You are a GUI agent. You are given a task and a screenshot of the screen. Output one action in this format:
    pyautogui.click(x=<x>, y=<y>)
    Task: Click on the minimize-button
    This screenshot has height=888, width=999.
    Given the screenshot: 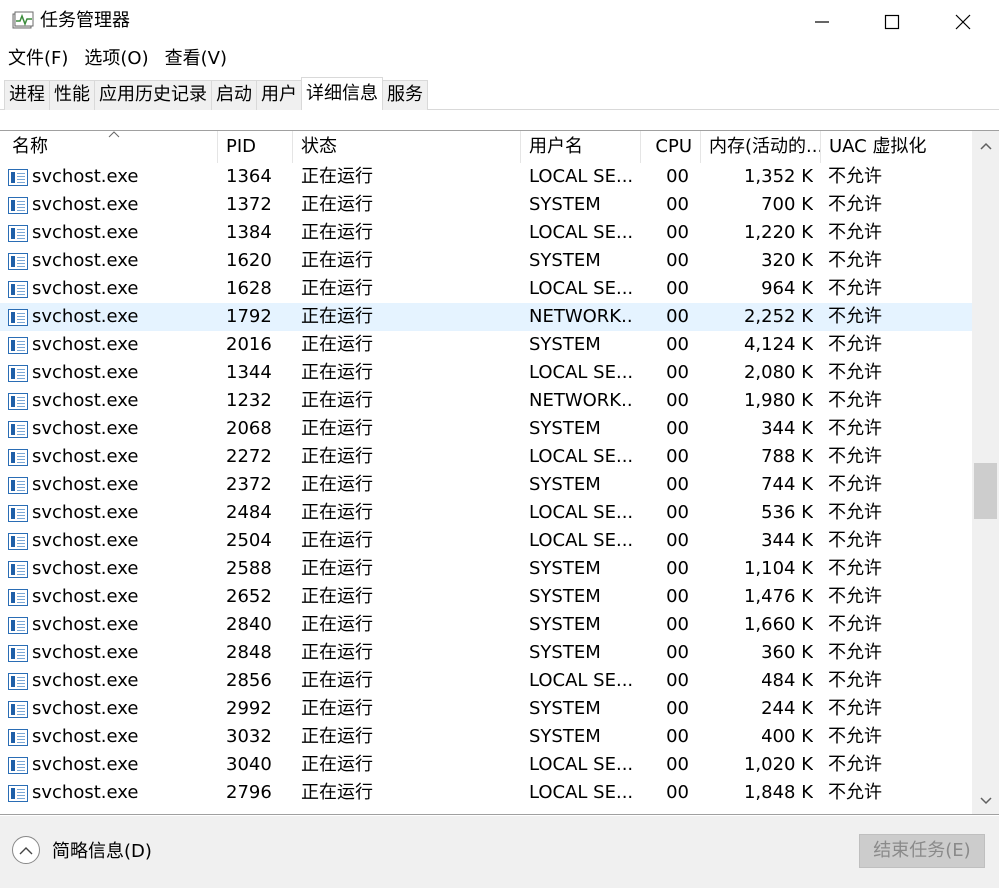 What is the action you would take?
    pyautogui.click(x=822, y=22)
    